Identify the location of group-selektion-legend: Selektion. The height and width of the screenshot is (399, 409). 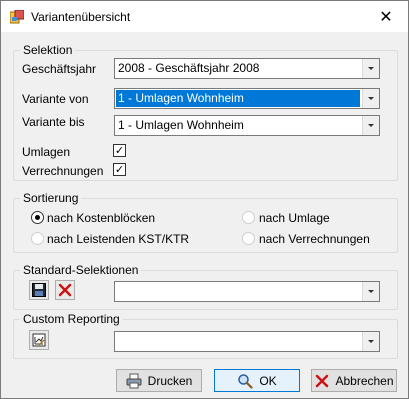
(48, 50).